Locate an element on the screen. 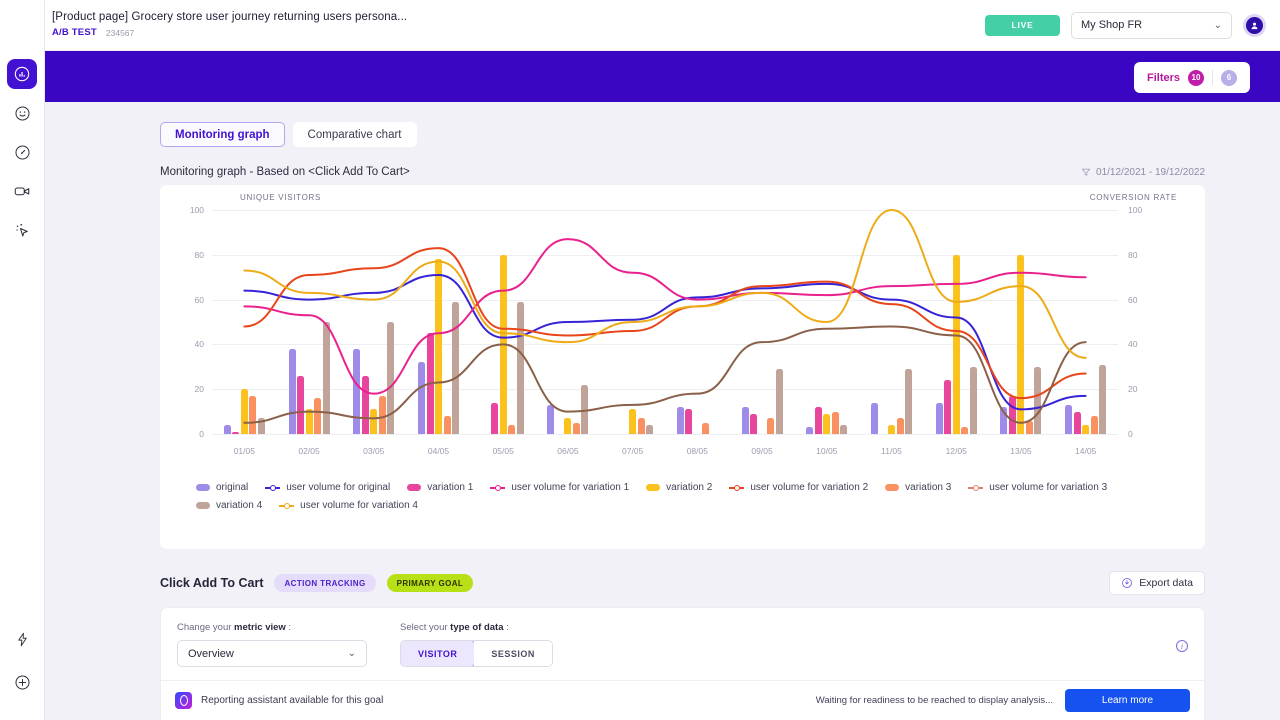  experiment-type-label: A/B TEST is located at coordinates (74, 33).